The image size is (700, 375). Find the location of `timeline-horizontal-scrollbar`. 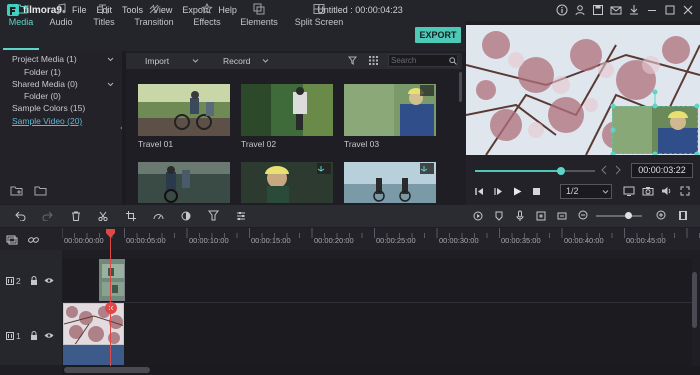

timeline-horizontal-scrollbar is located at coordinates (381, 370).